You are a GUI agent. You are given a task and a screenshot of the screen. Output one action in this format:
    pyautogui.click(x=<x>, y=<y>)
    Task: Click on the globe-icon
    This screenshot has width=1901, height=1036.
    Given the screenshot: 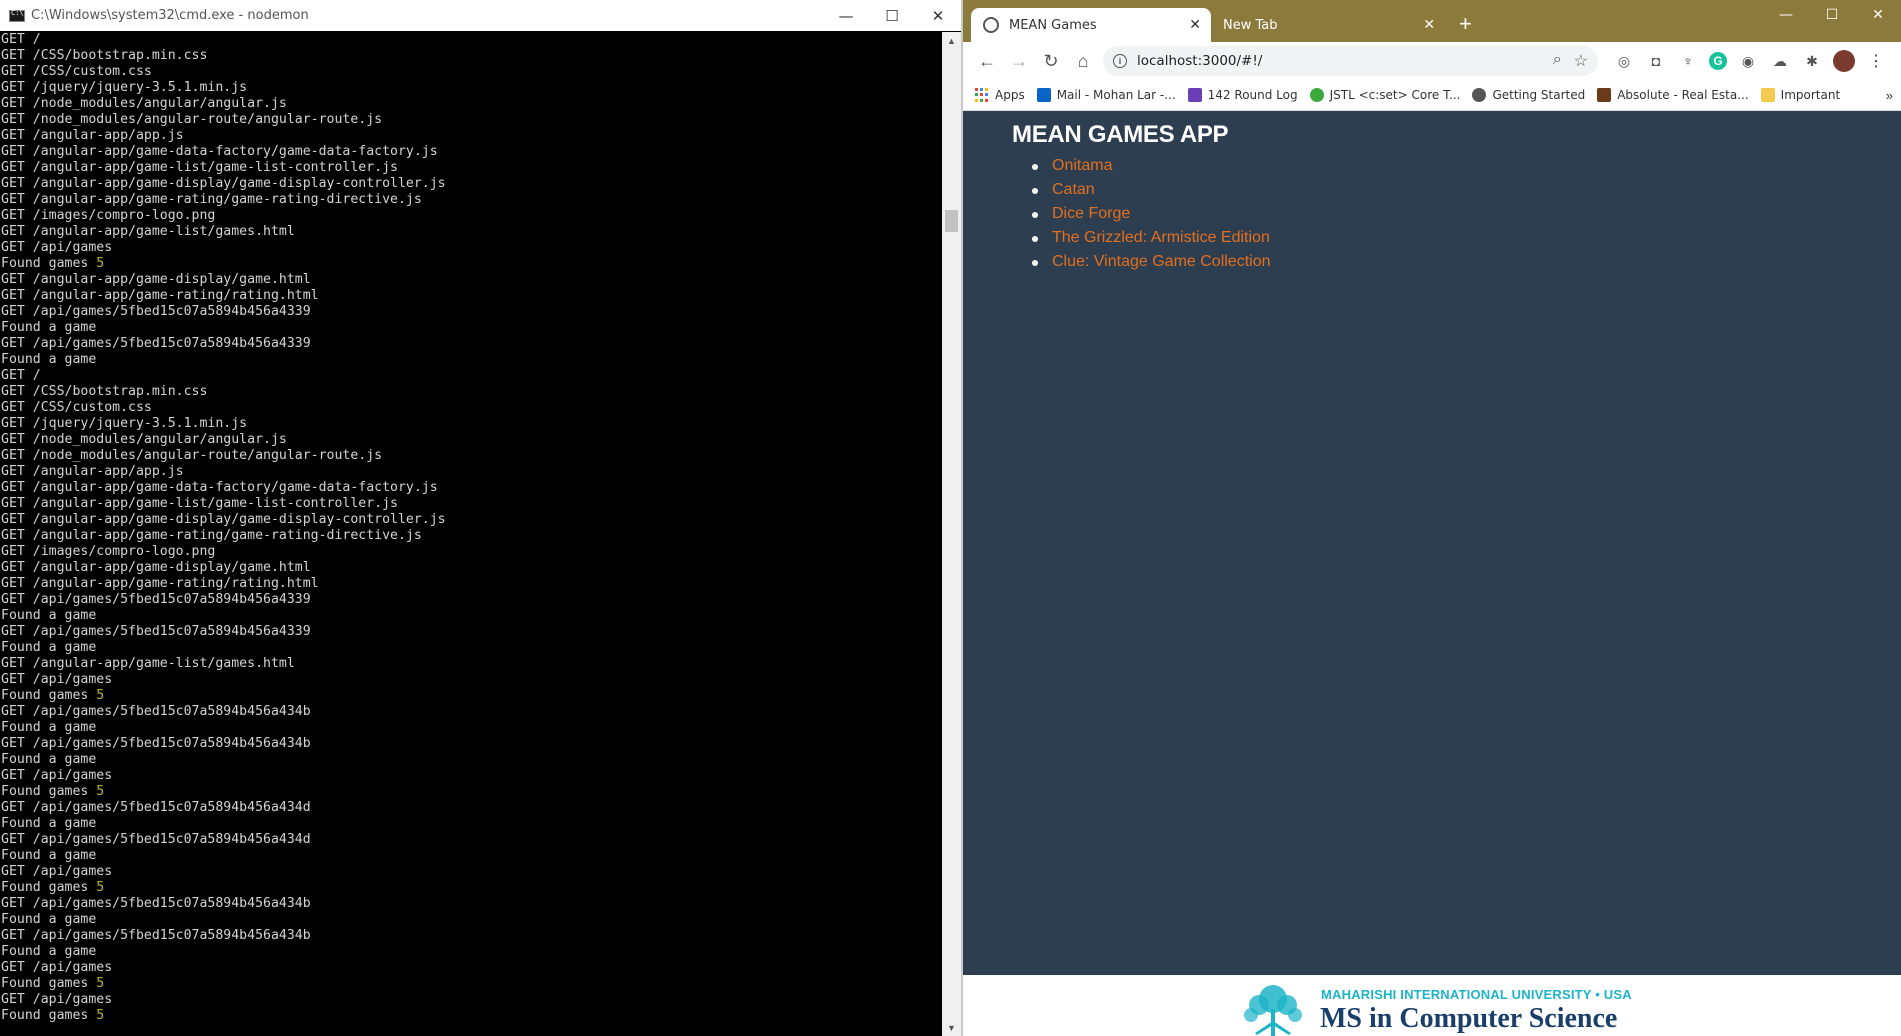 What is the action you would take?
    pyautogui.click(x=1479, y=95)
    